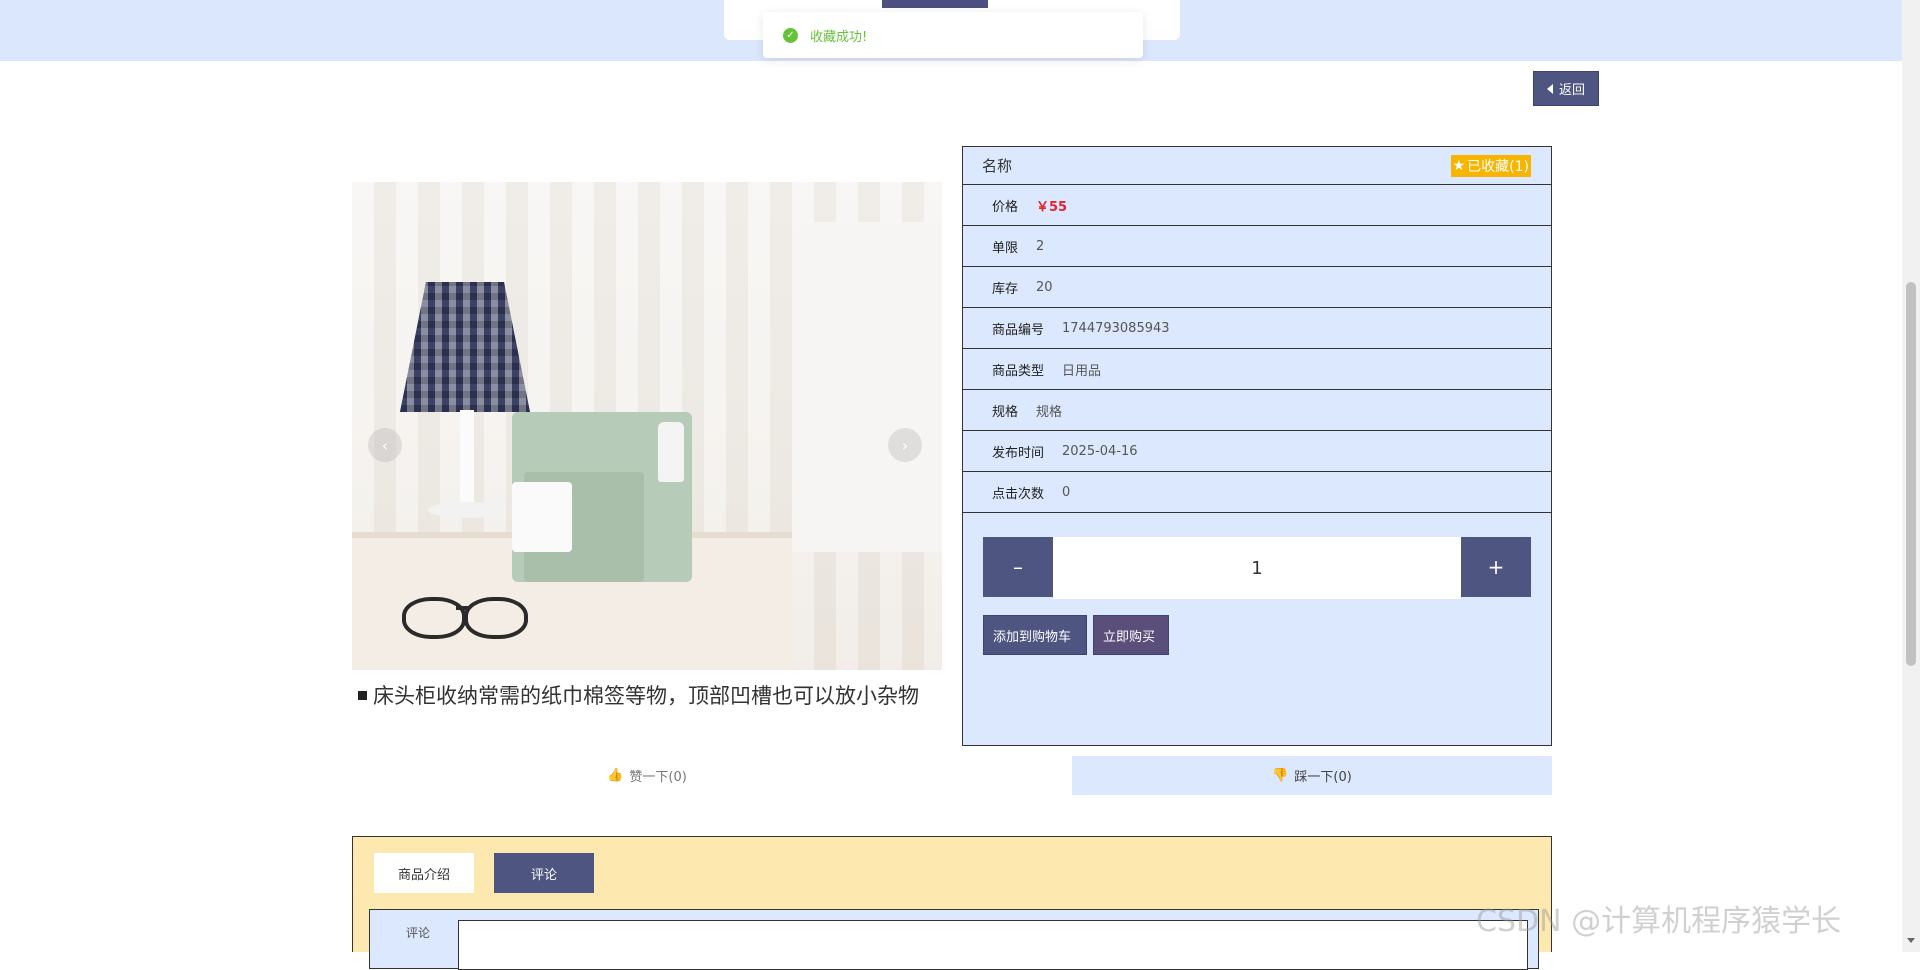  I want to click on row-value: 0, so click(1066, 492).